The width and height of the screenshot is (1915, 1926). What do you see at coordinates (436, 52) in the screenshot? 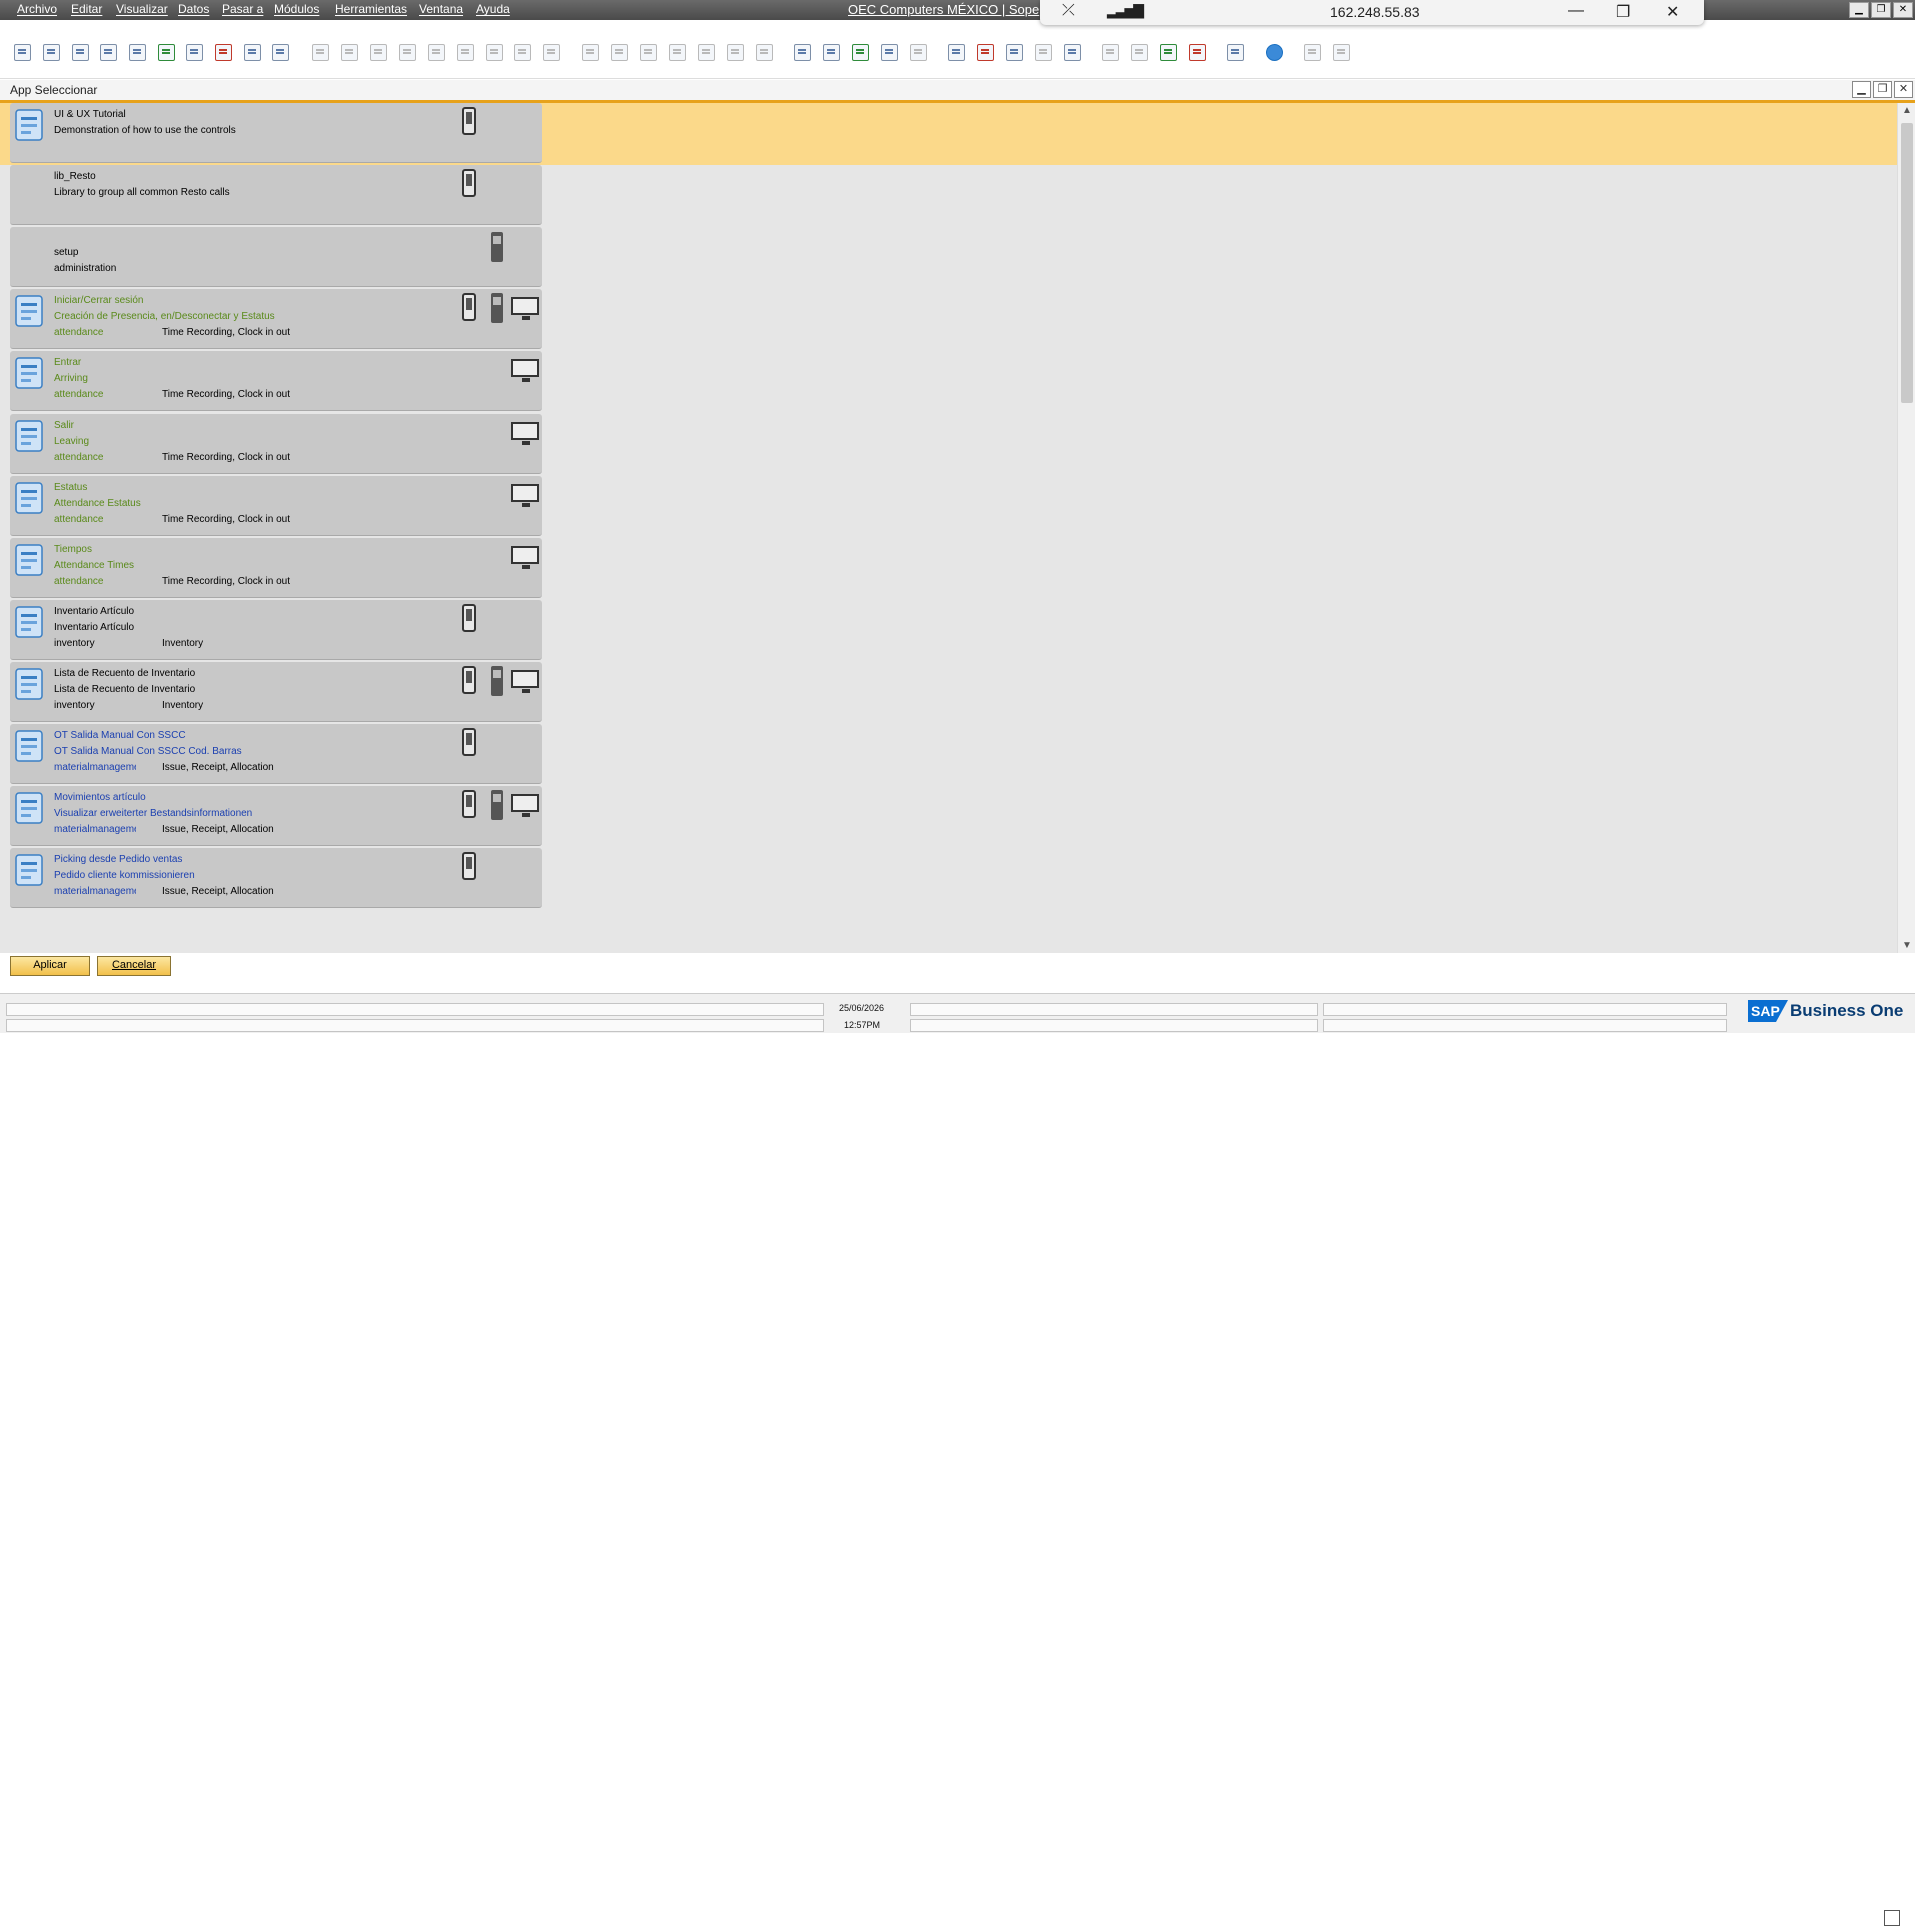
I see `next-record-icon` at bounding box center [436, 52].